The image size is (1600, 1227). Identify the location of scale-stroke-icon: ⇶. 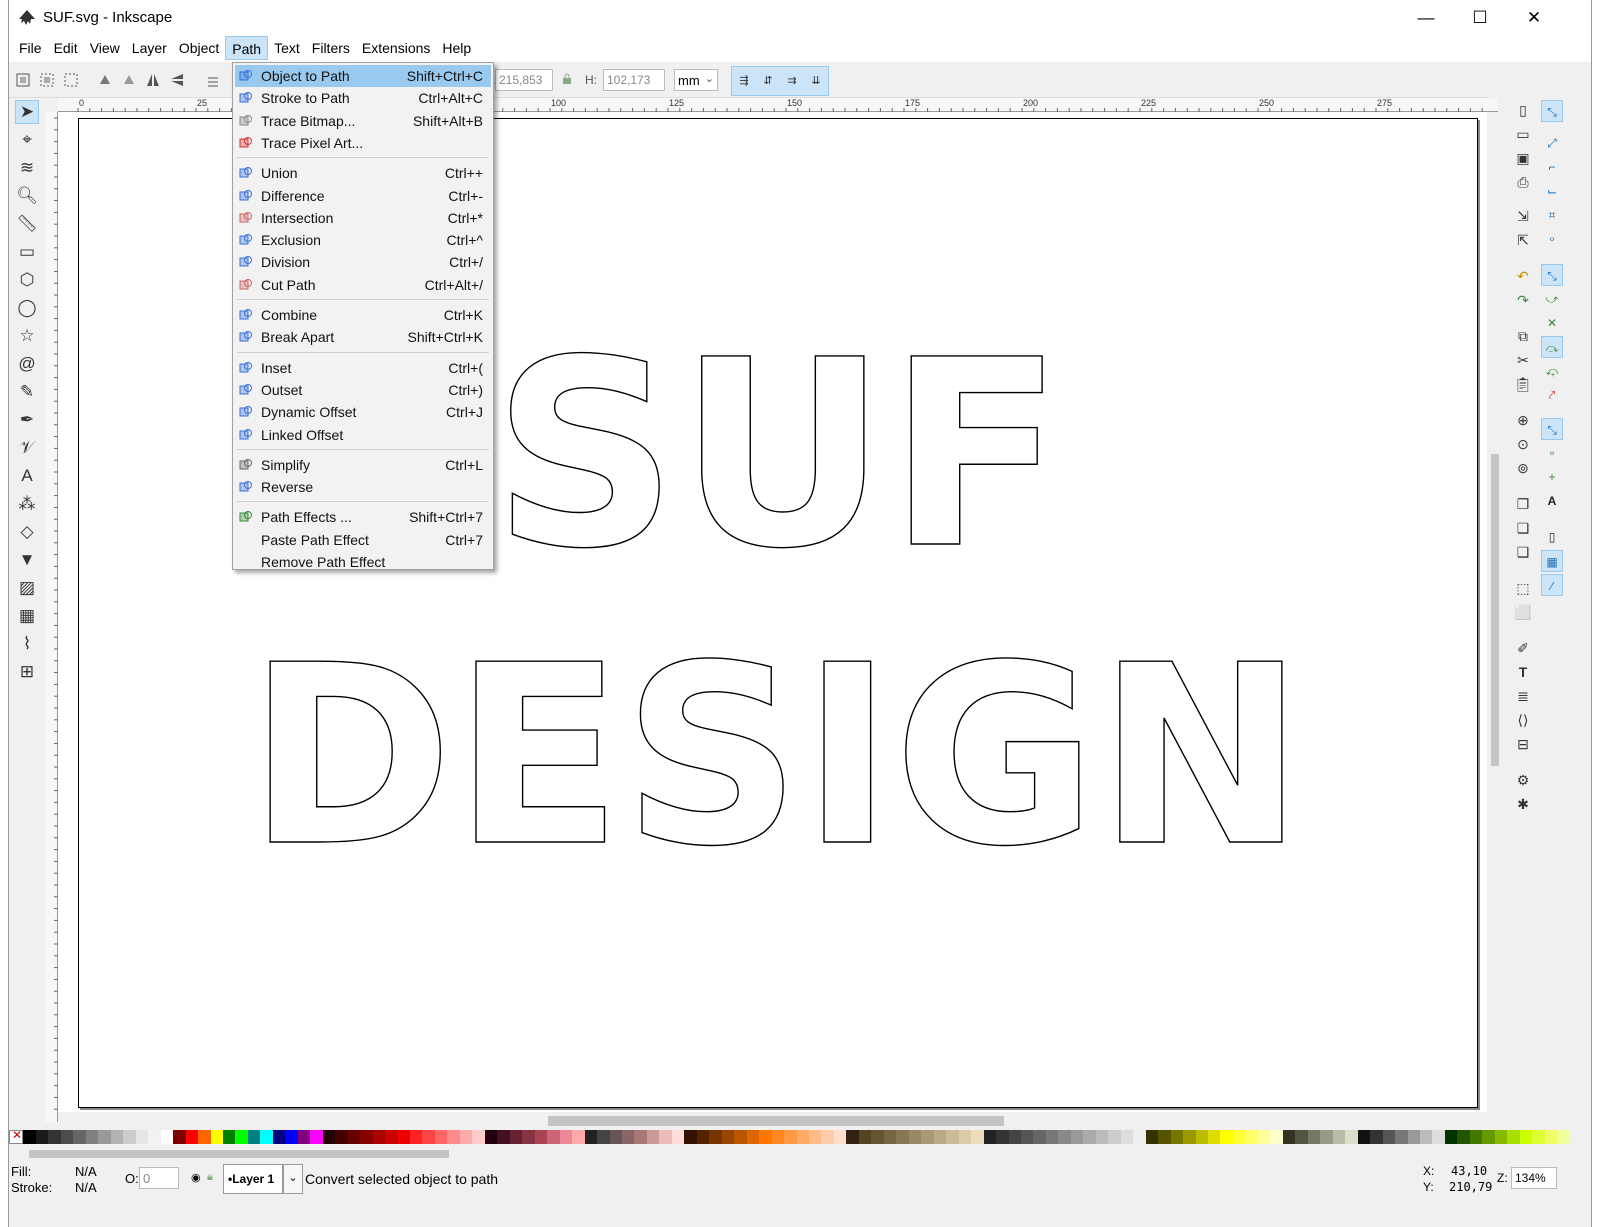
(744, 81).